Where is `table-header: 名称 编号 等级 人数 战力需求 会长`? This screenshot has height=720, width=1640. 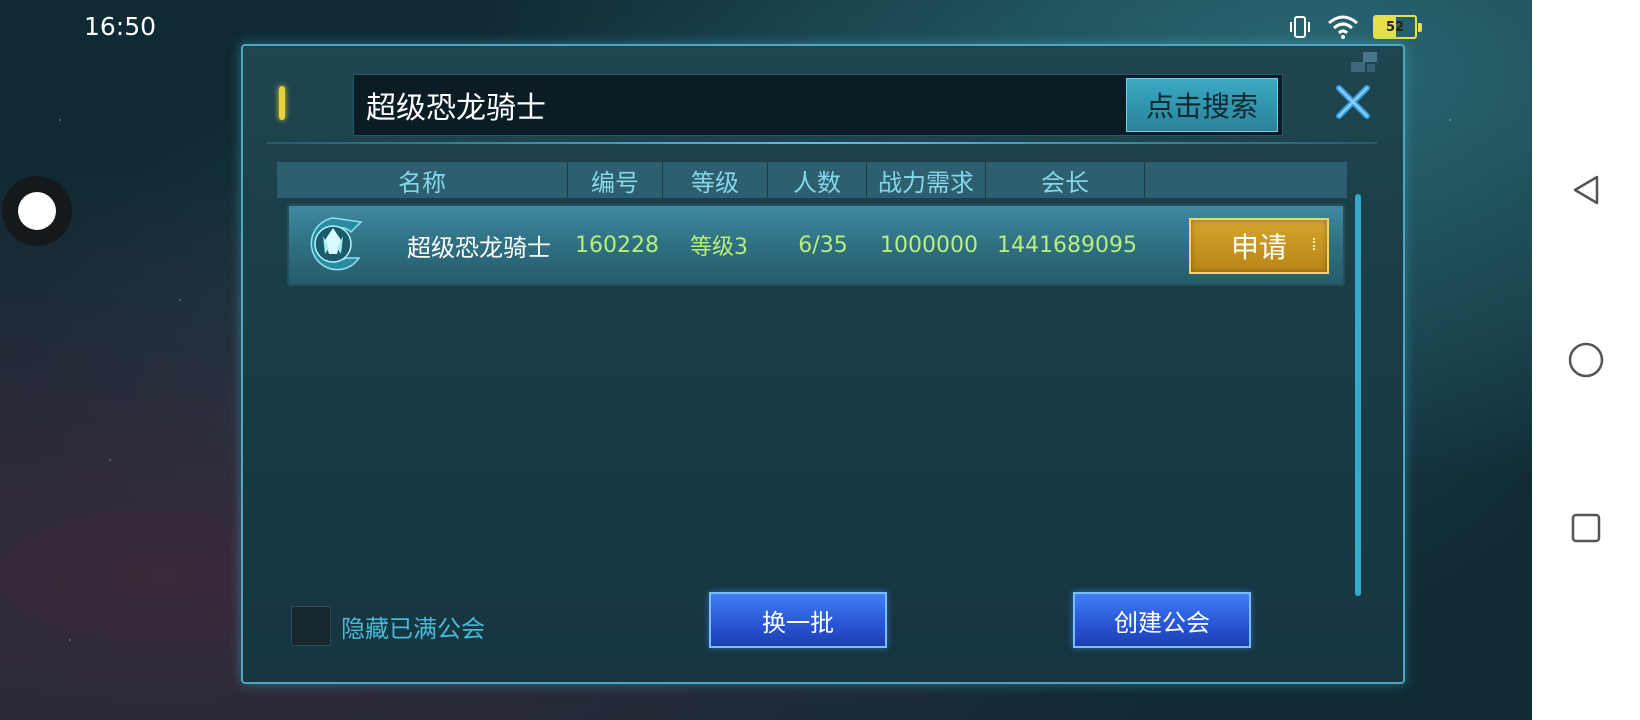
table-header: 名称 编号 等级 人数 战力需求 会长 is located at coordinates (812, 180).